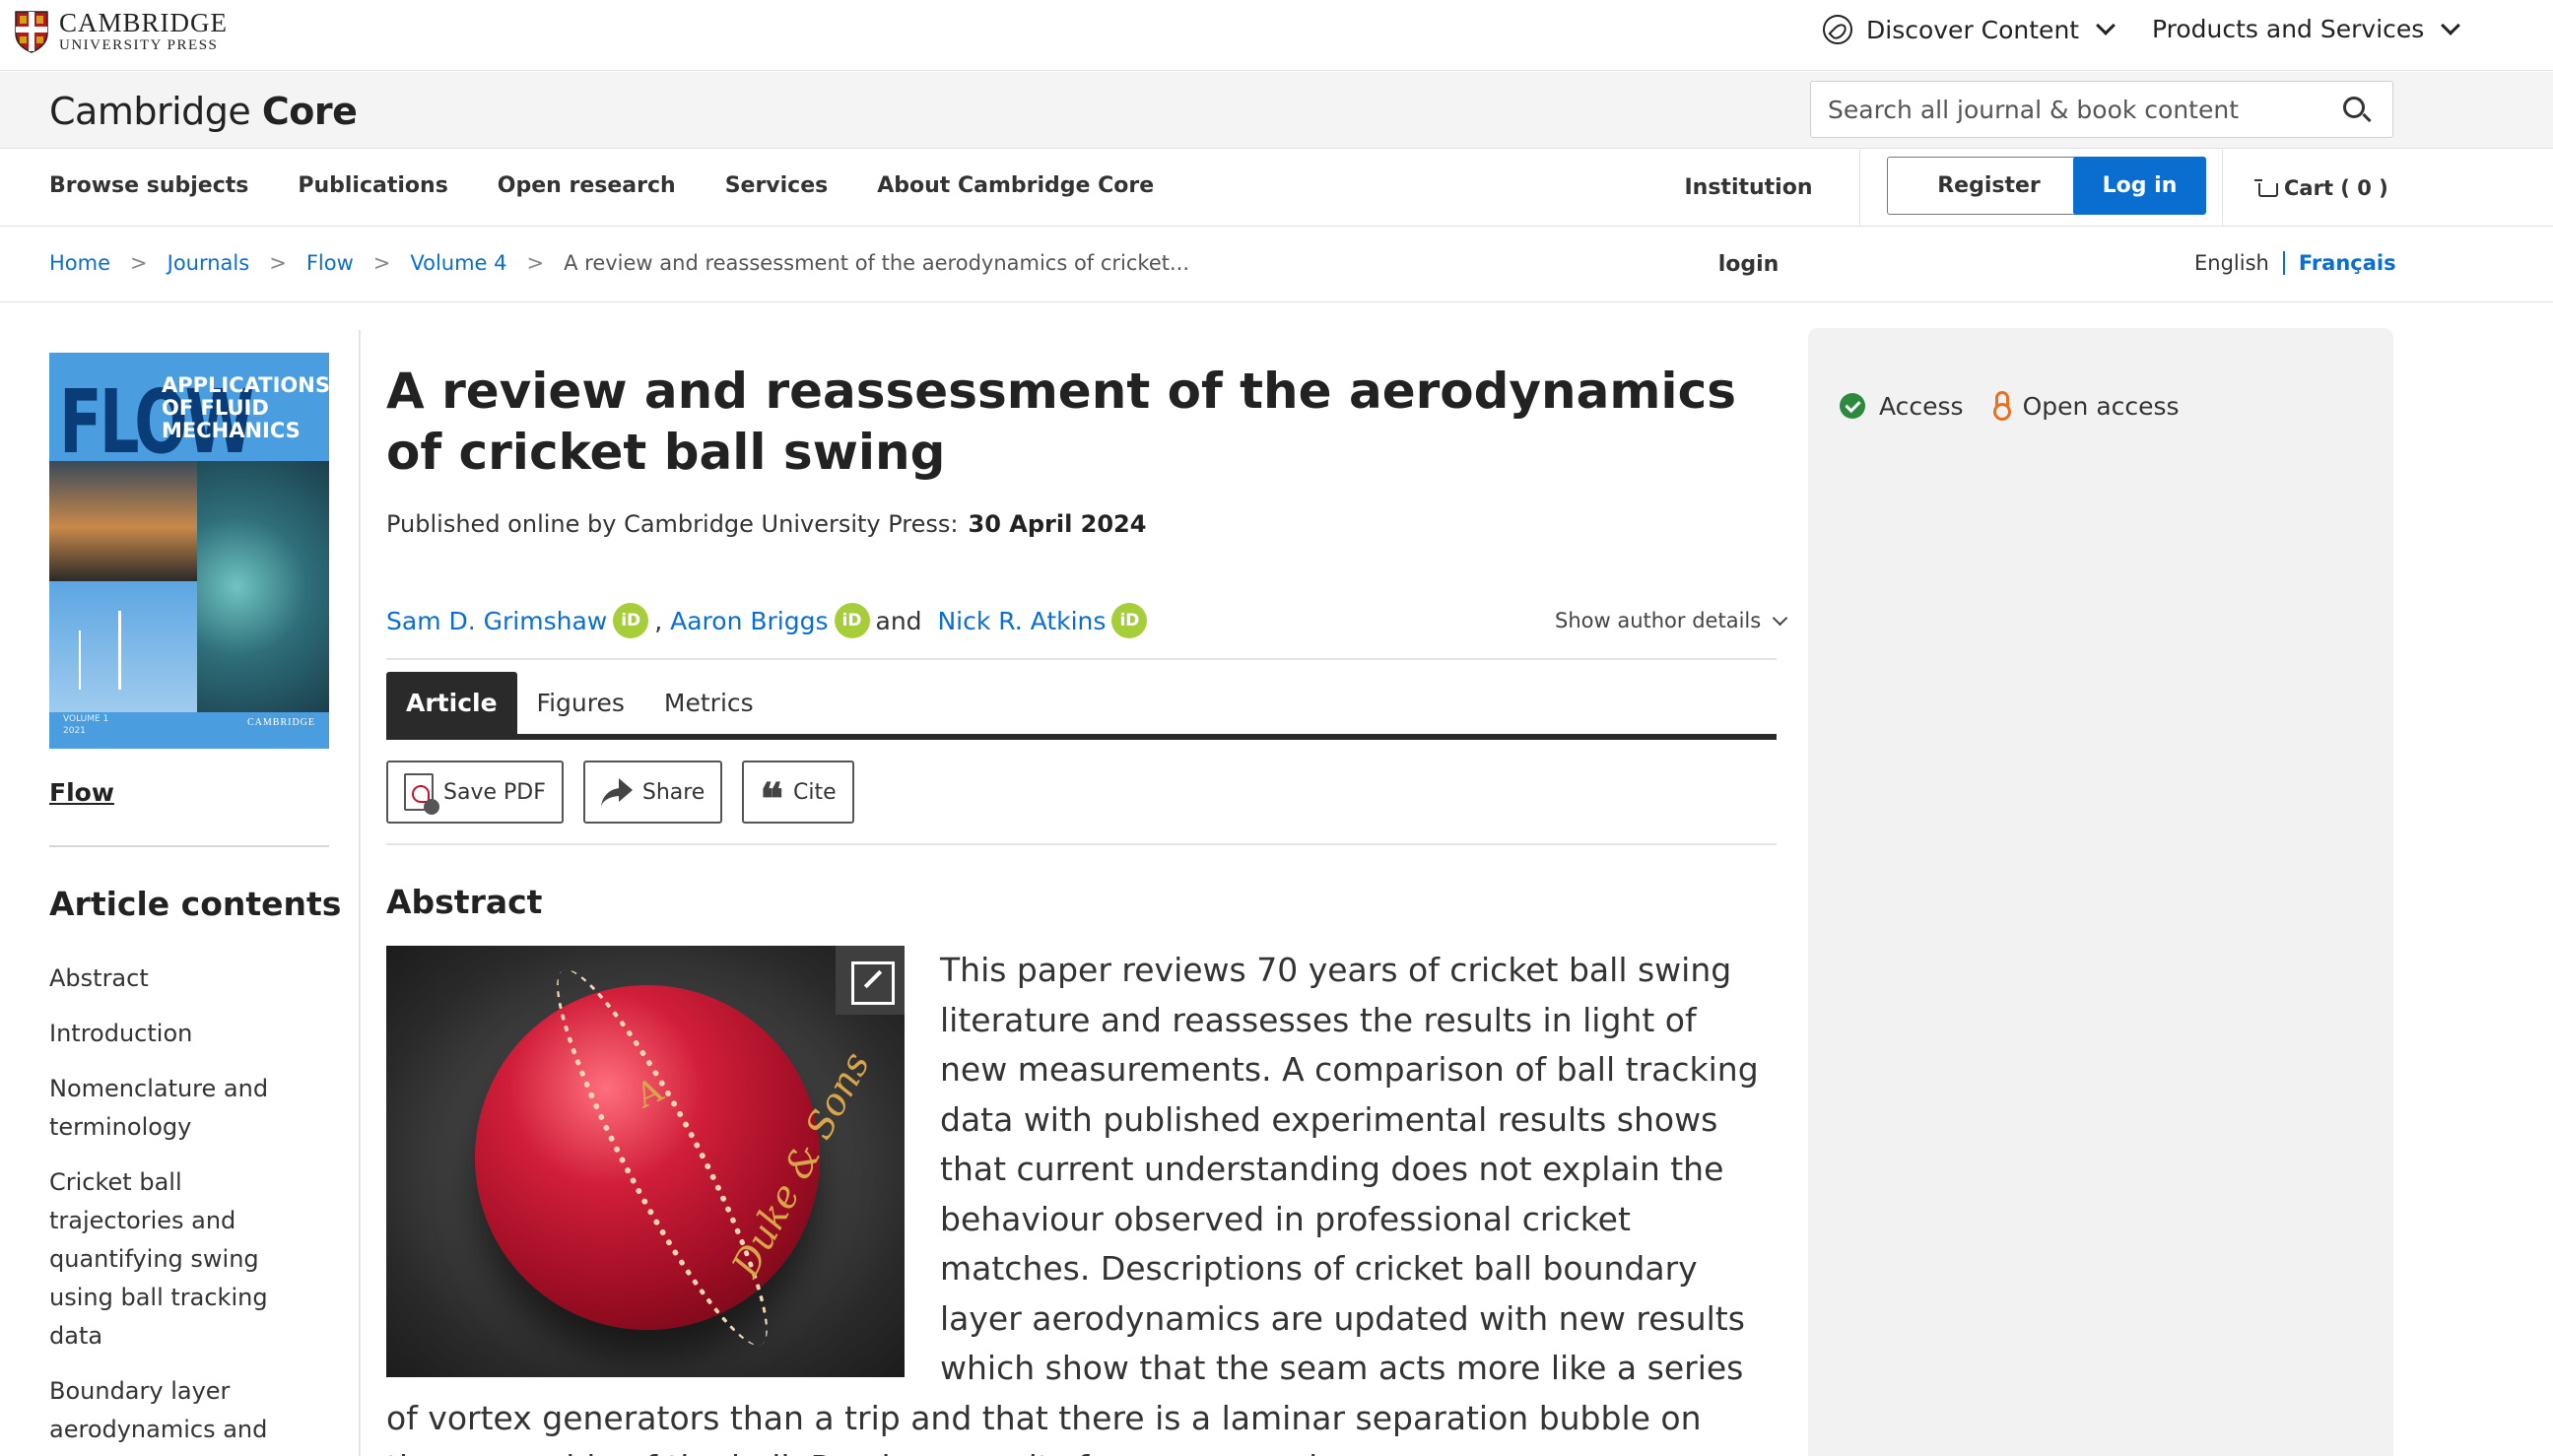 Image resolution: width=2553 pixels, height=1456 pixels. What do you see at coordinates (1989, 186) in the screenshot?
I see `register-button: Register` at bounding box center [1989, 186].